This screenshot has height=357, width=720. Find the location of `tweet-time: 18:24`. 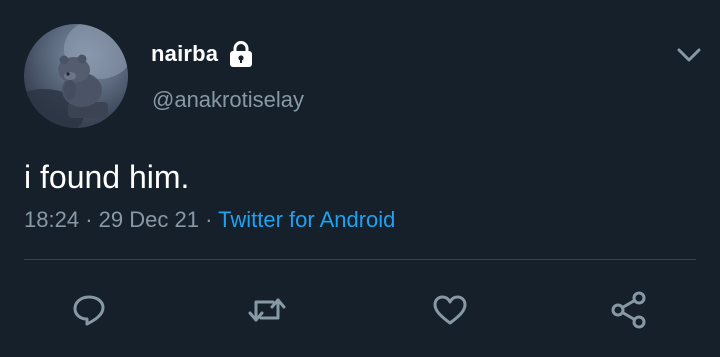

tweet-time: 18:24 is located at coordinates (52, 219).